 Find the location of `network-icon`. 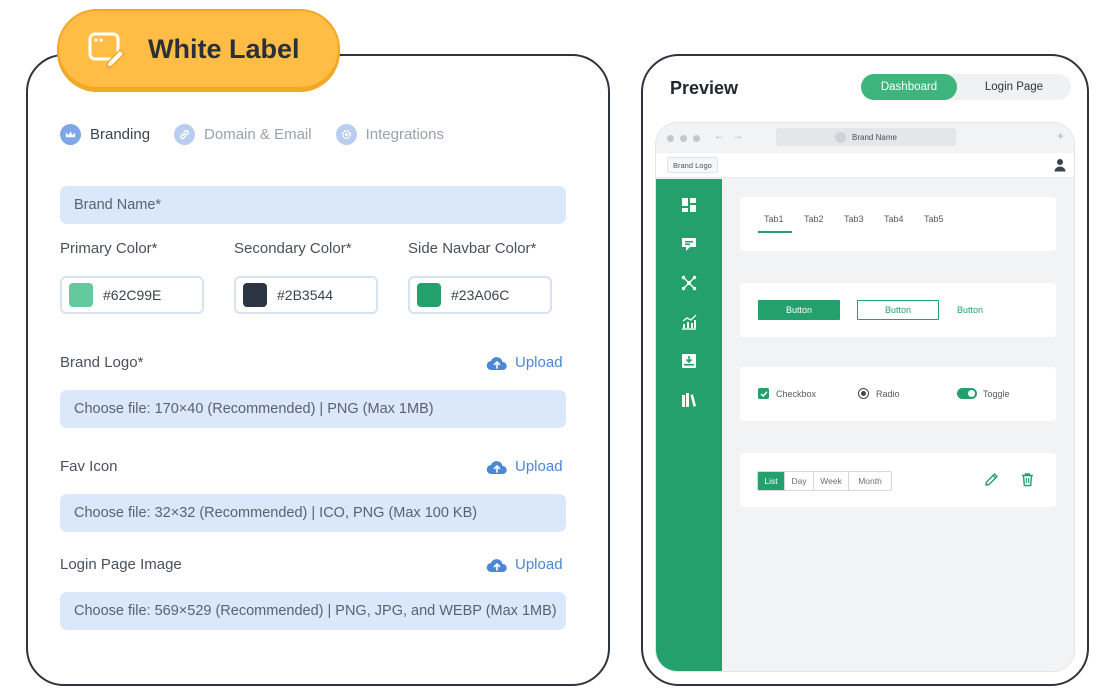

network-icon is located at coordinates (689, 283).